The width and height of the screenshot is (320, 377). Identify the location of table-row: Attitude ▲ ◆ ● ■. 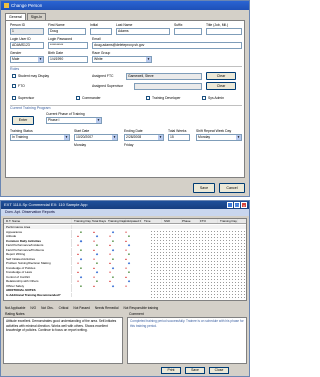
(125, 236).